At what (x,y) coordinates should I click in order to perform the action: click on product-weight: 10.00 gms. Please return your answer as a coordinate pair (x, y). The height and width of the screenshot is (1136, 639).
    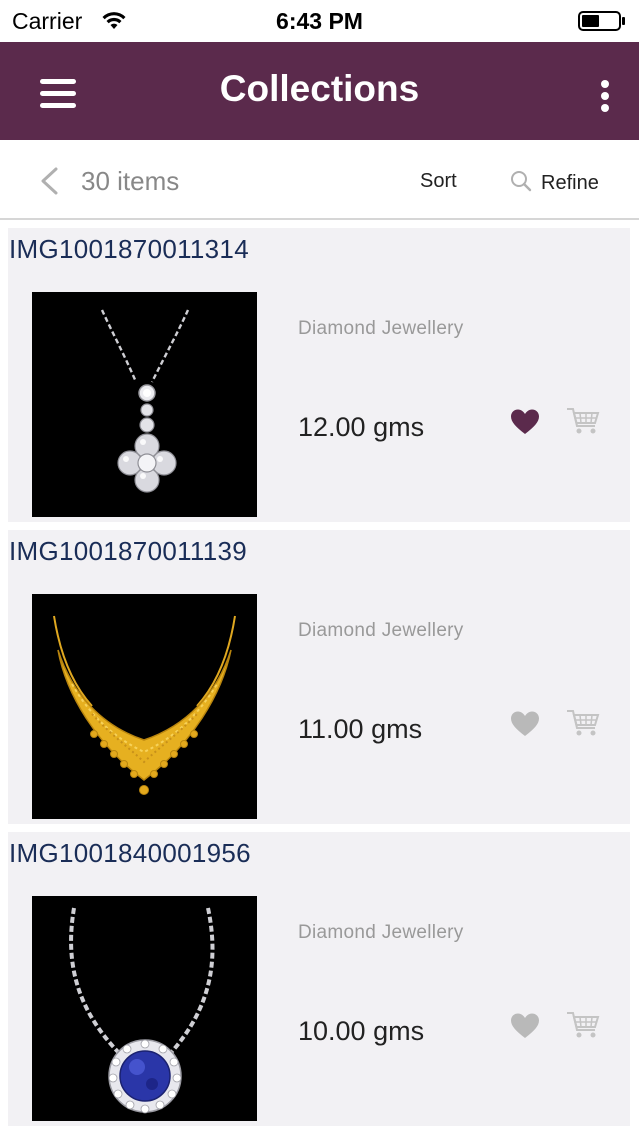
    Looking at the image, I should click on (361, 1031).